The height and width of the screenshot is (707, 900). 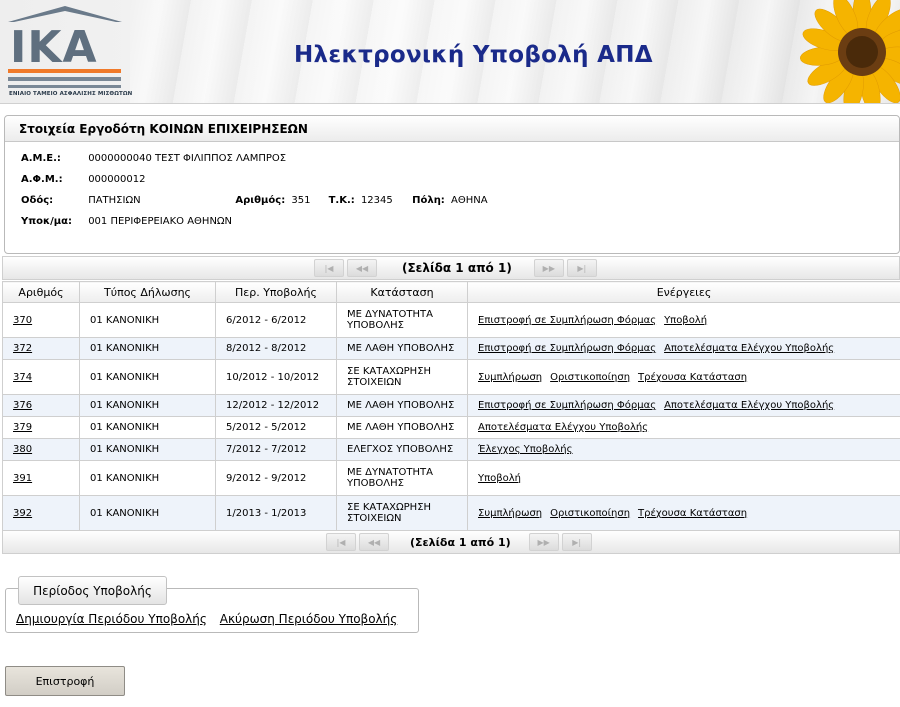 What do you see at coordinates (22, 449) in the screenshot?
I see `declaration-number-link: 380` at bounding box center [22, 449].